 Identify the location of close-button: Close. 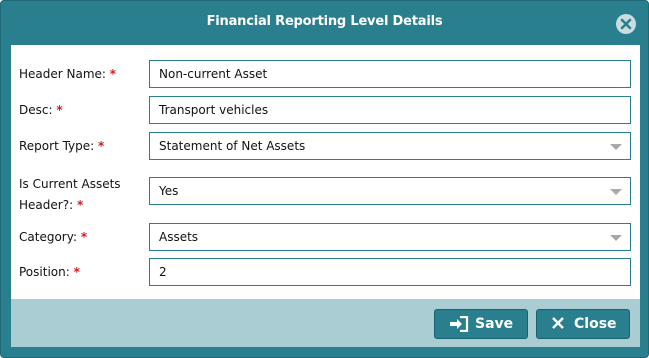
(583, 324).